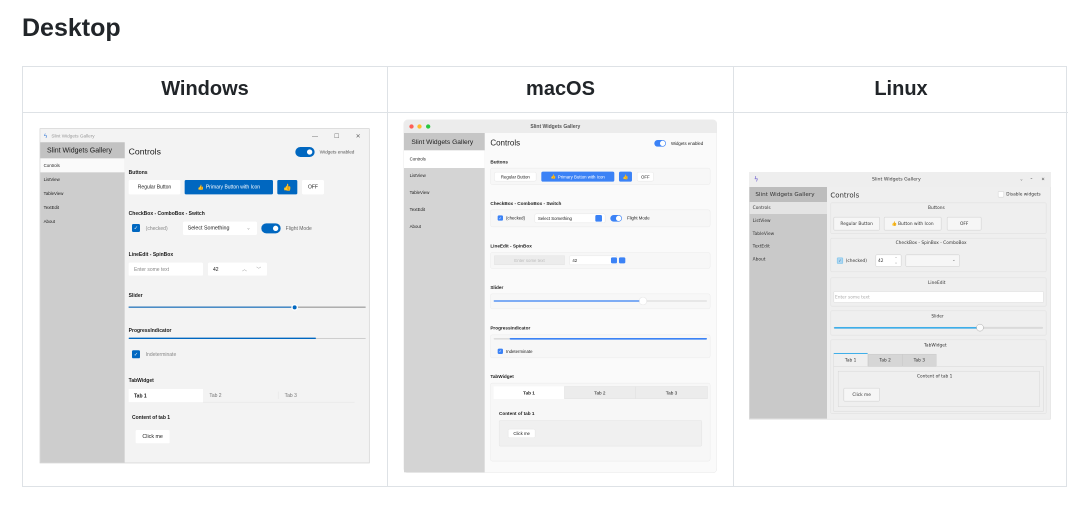 This screenshot has height=517, width=1080. I want to click on column-header-windows: Windows, so click(205, 90).